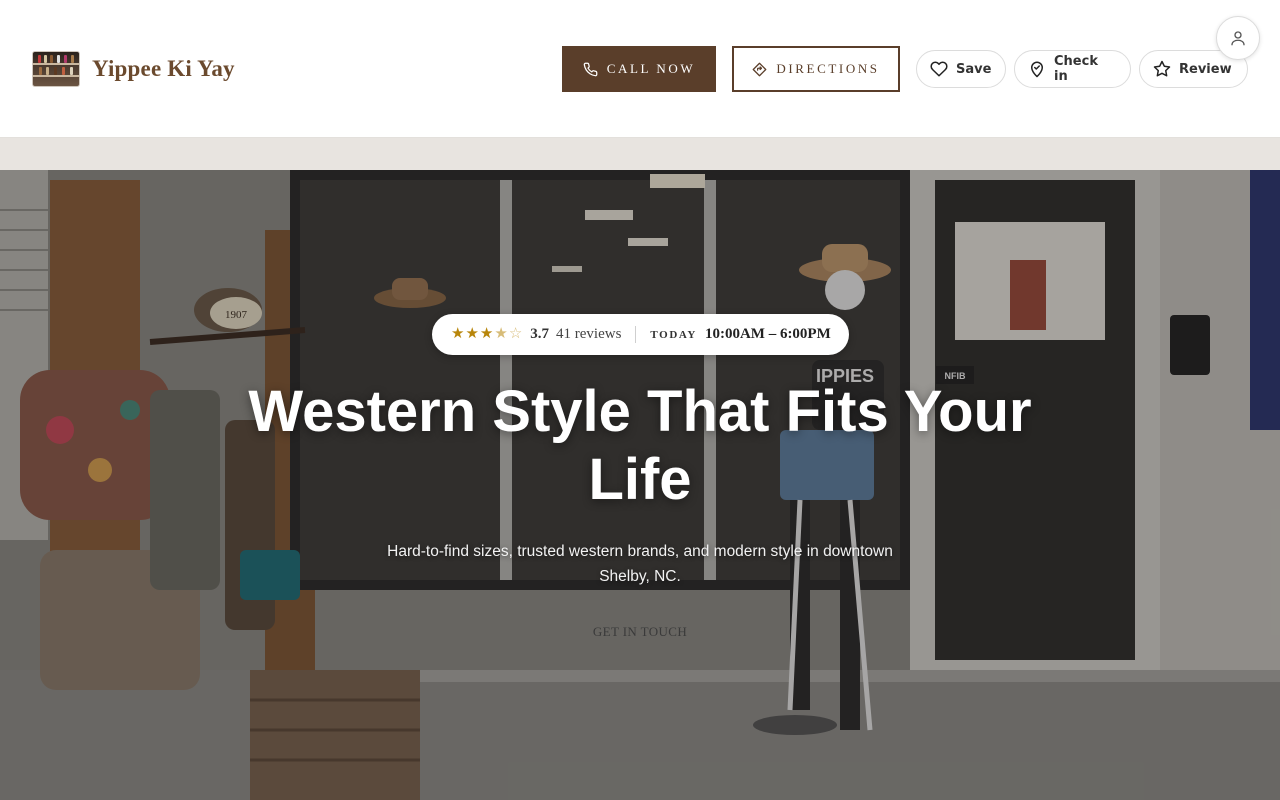  I want to click on pill-divider, so click(636, 334).